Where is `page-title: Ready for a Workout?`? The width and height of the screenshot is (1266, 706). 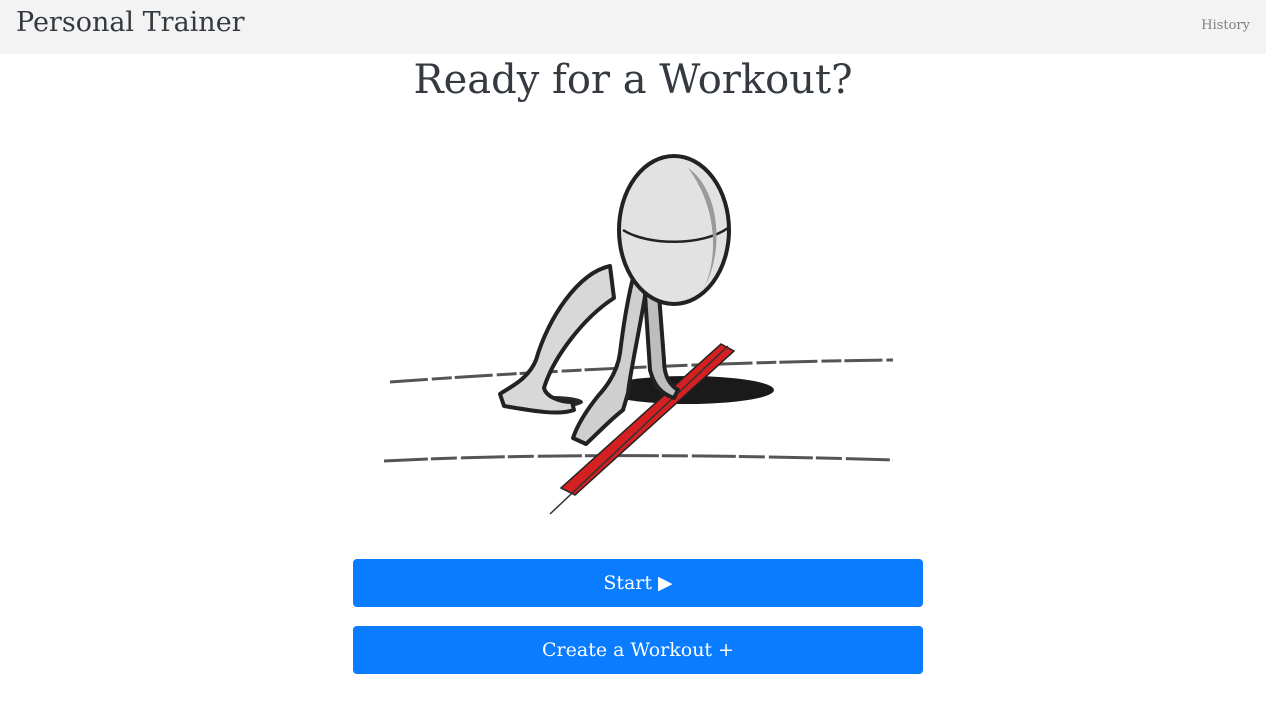 page-title: Ready for a Workout? is located at coordinates (633, 80).